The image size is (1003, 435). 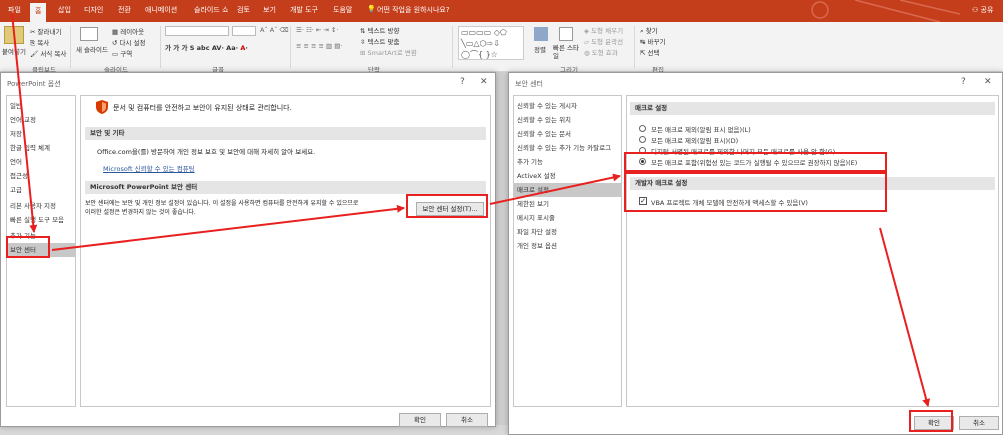 I want to click on arrow-file-to-trust-center, so click(x=24, y=122).